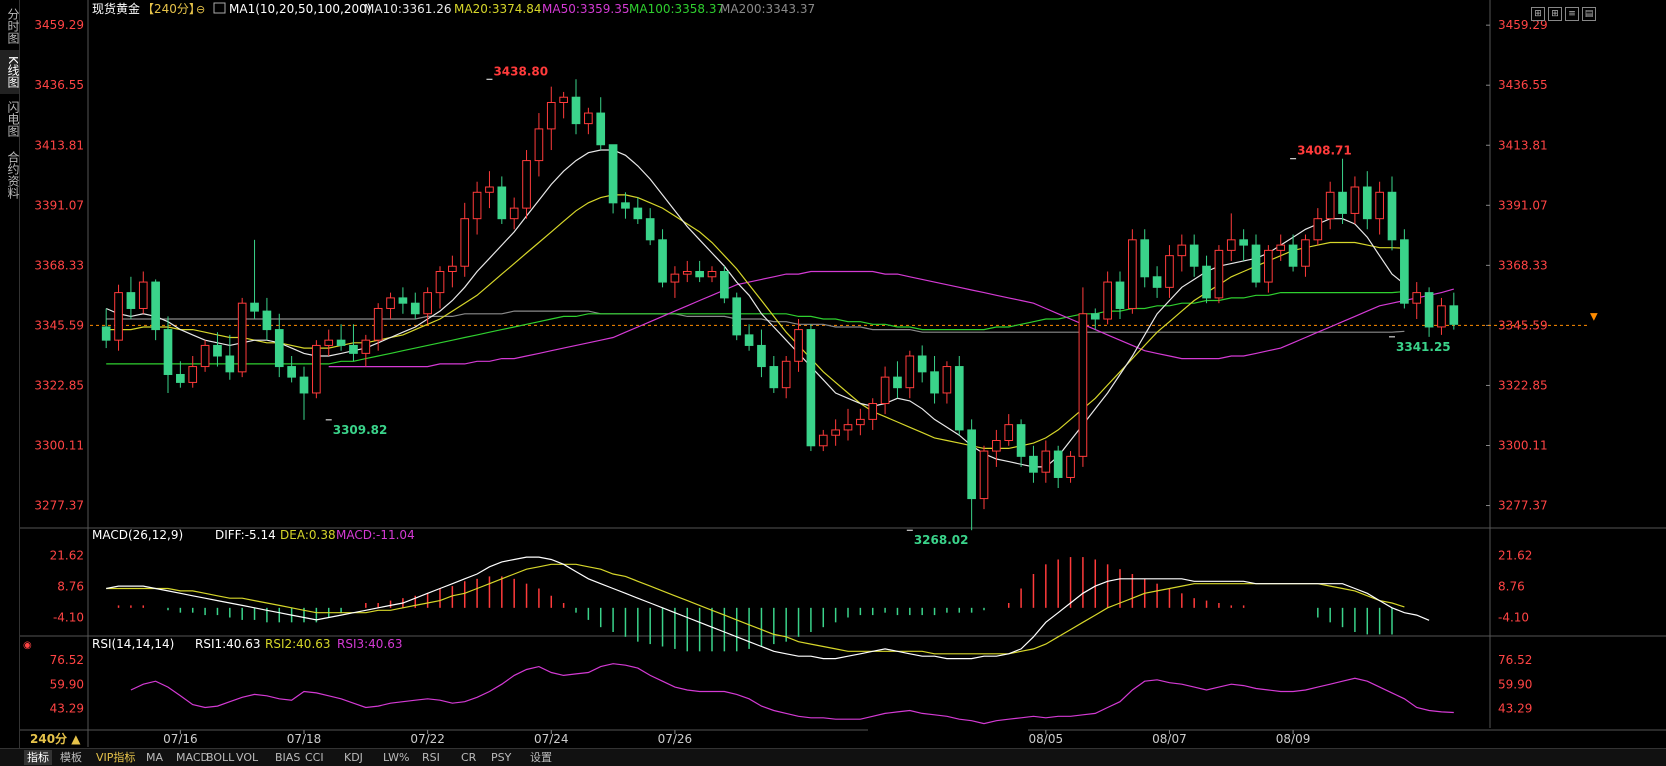 The image size is (1666, 766). What do you see at coordinates (431, 757) in the screenshot?
I see `indicator-tab-11: RSI` at bounding box center [431, 757].